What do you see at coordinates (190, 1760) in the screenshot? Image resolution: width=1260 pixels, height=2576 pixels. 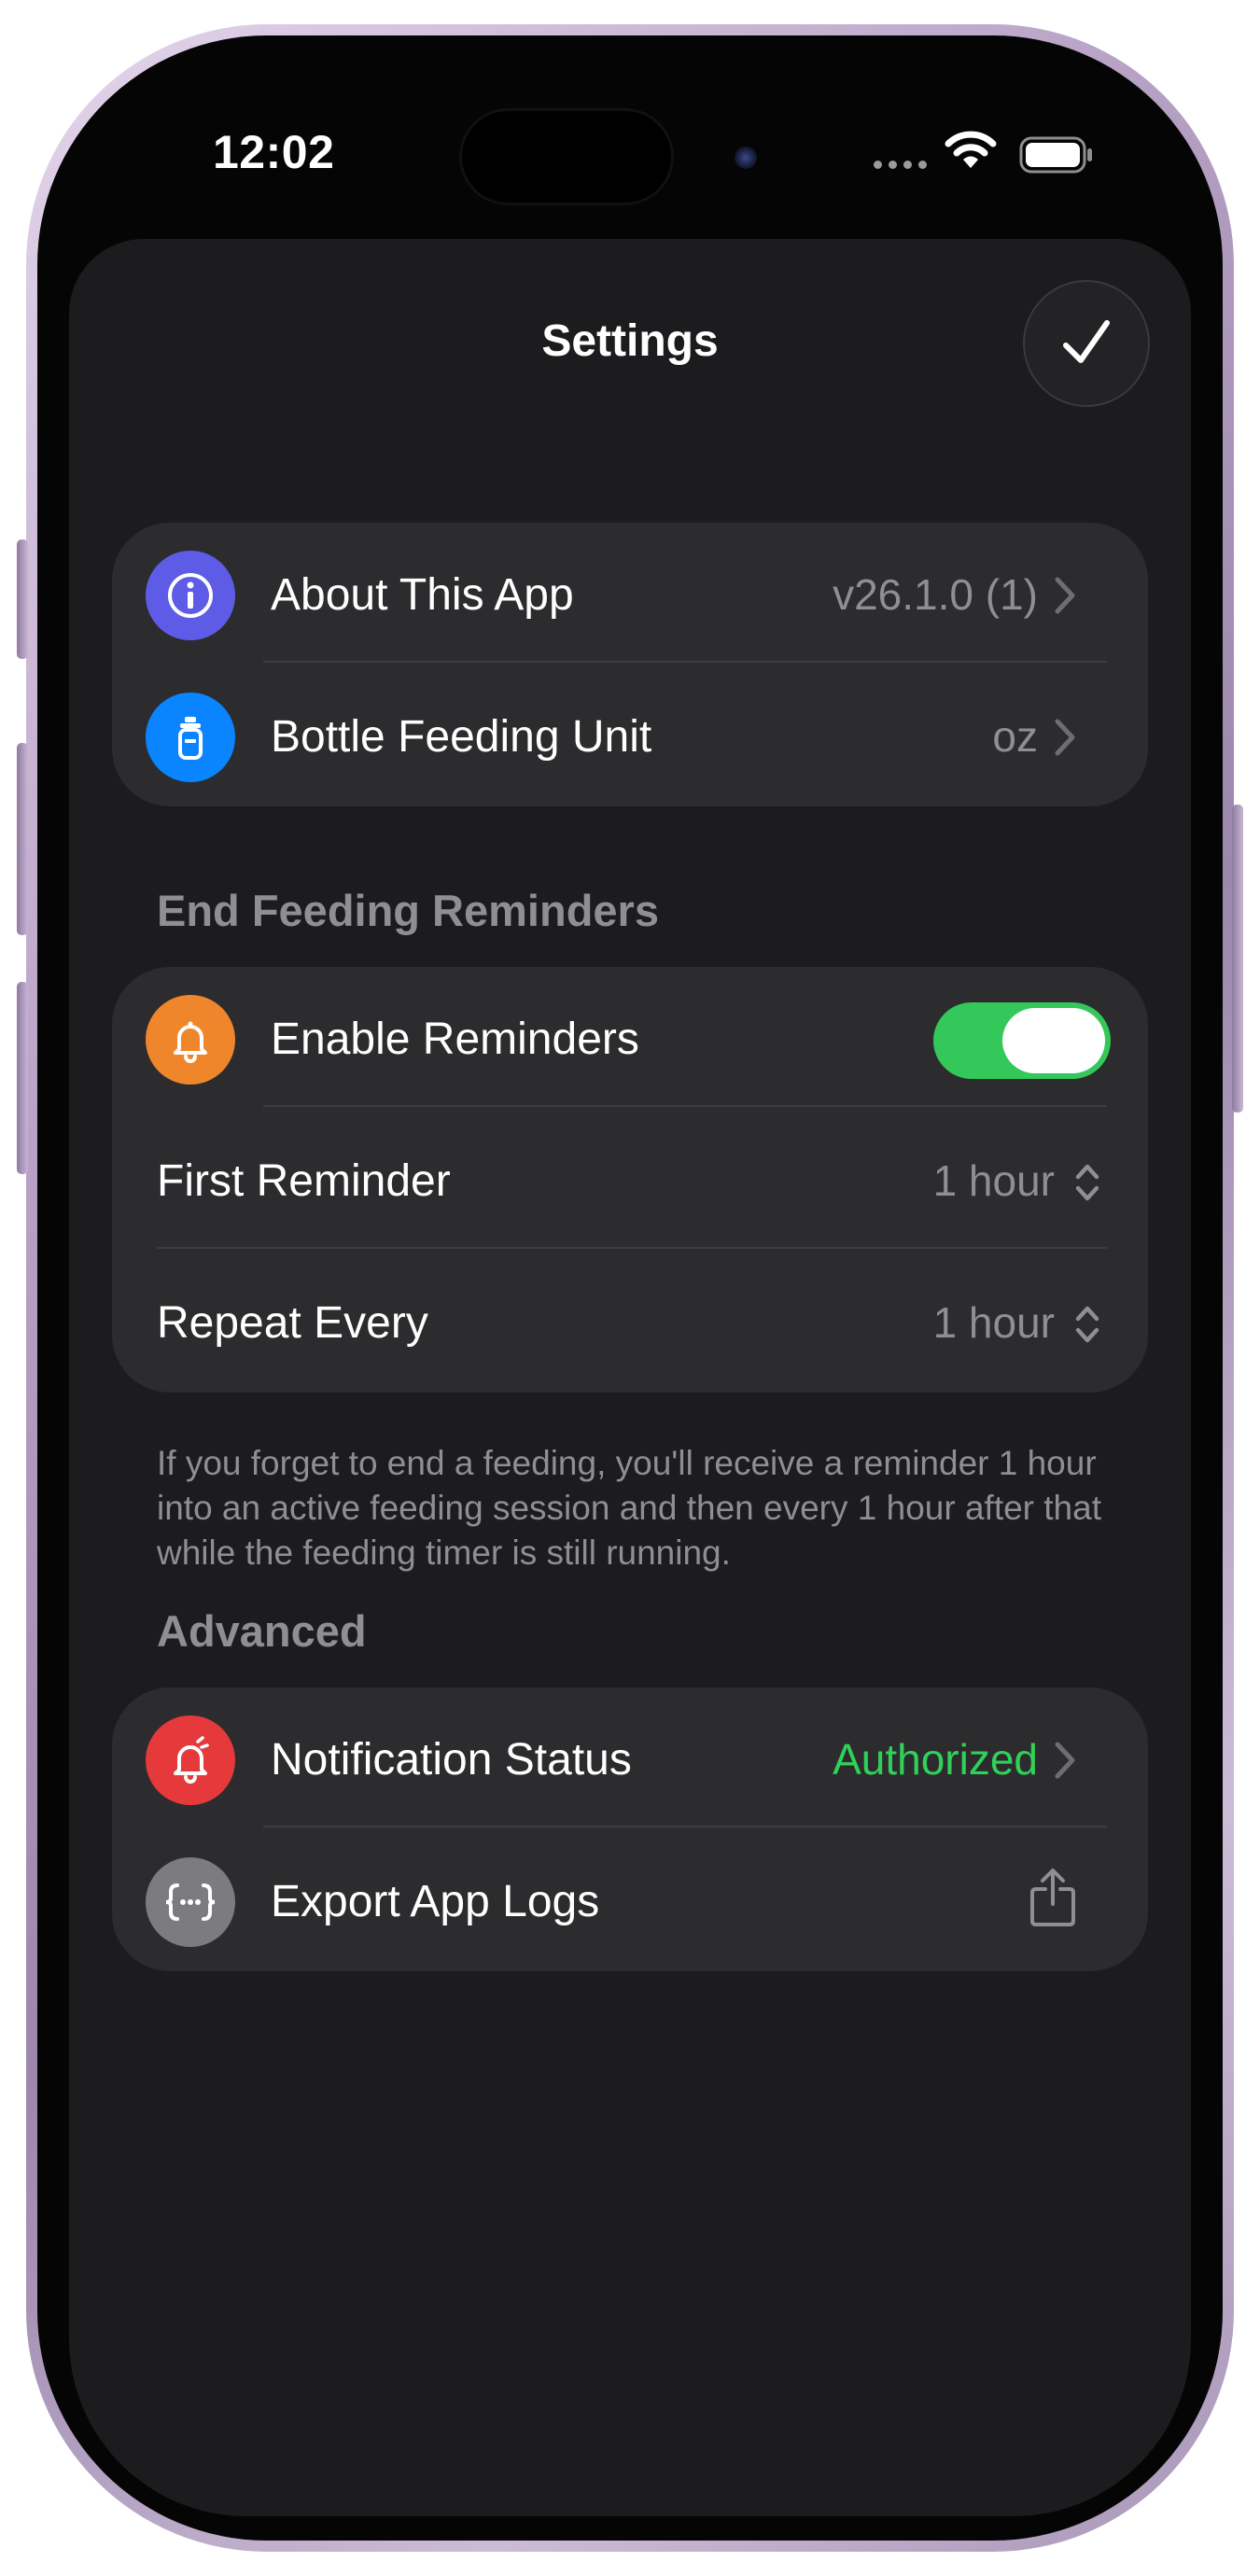 I see `bell-badge-icon` at bounding box center [190, 1760].